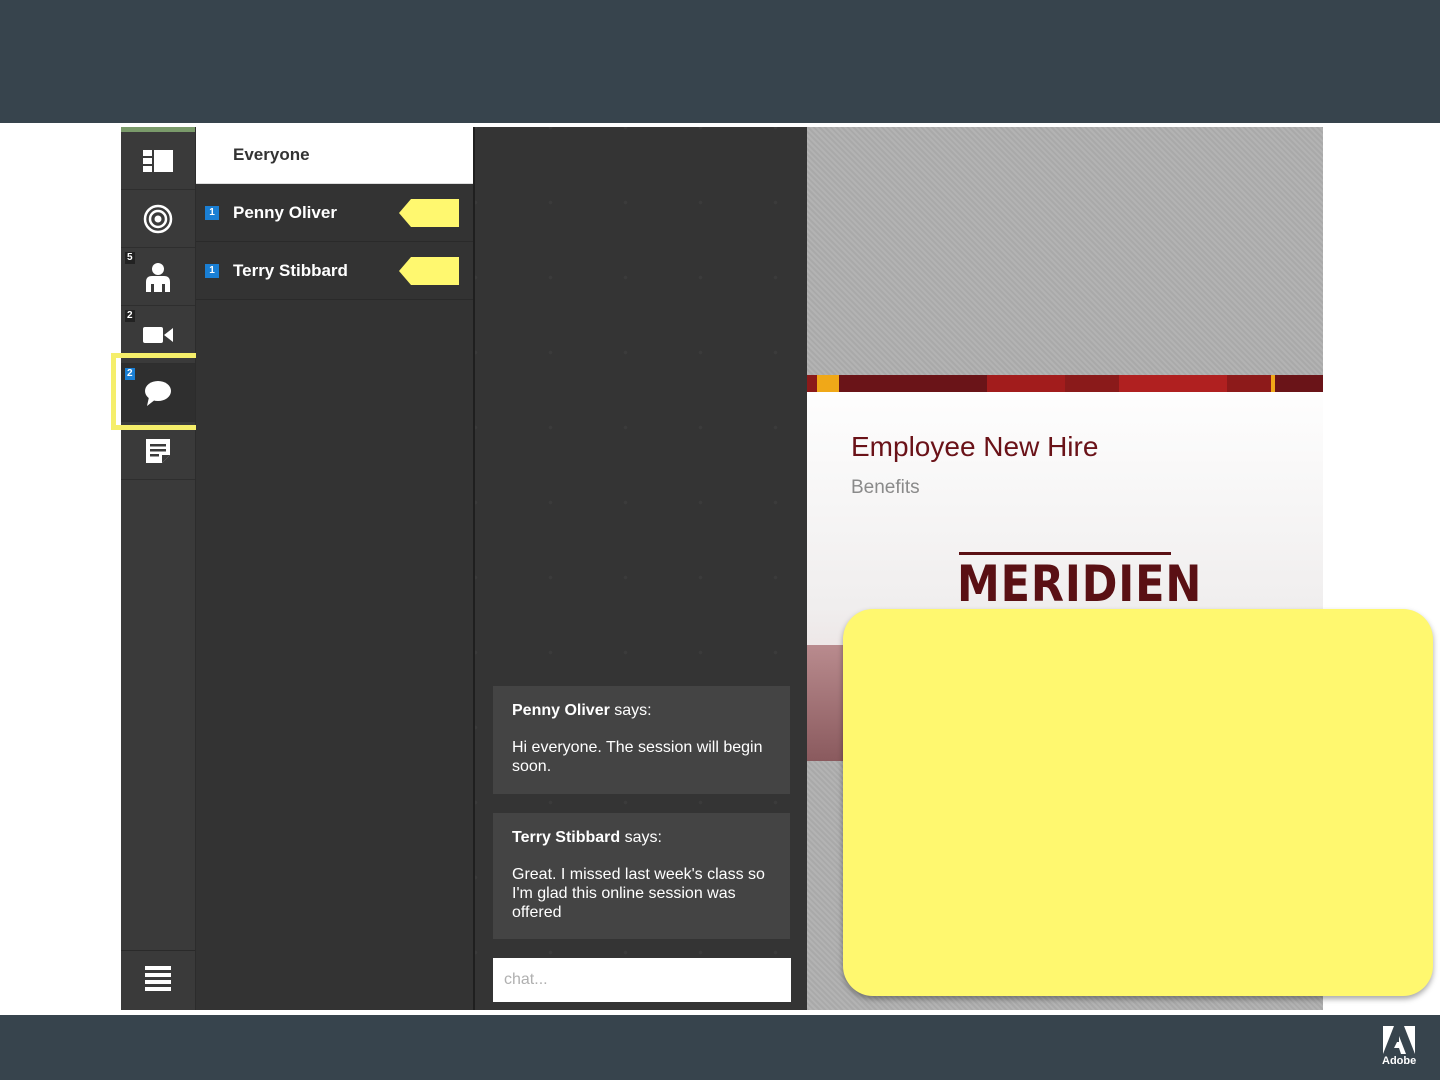 The image size is (1440, 1080). What do you see at coordinates (130, 316) in the screenshot?
I see `cameras-count-badge: 2` at bounding box center [130, 316].